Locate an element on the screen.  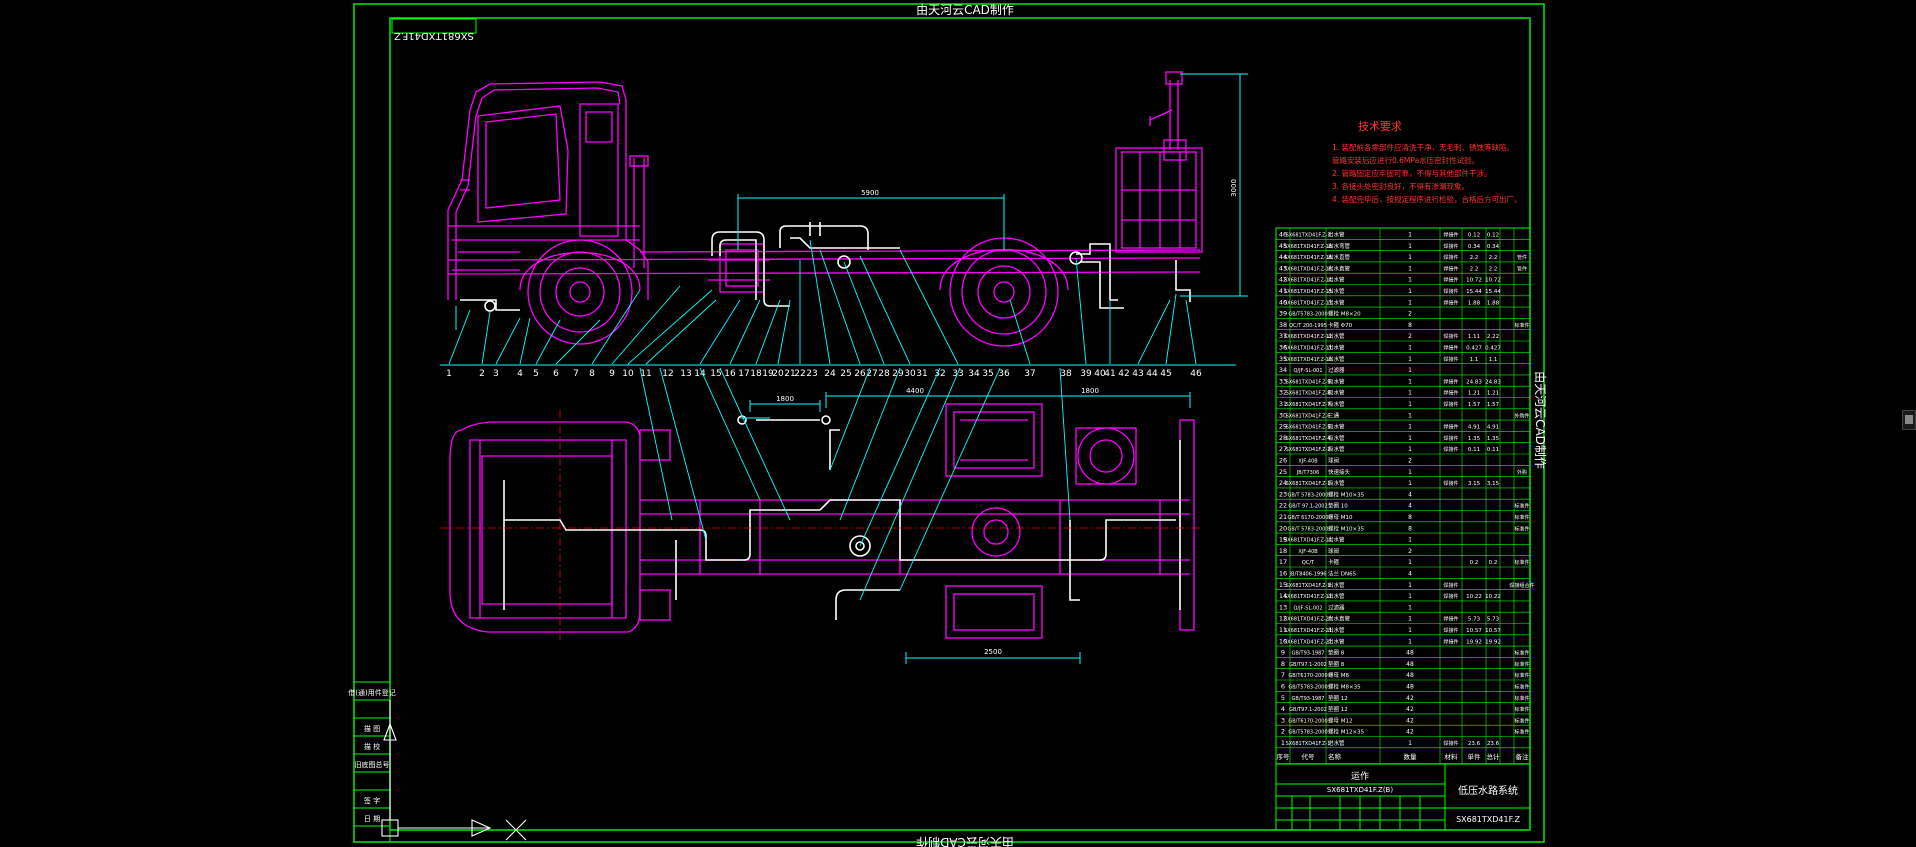
bom-cell-code: GB/T97.1-2002 is located at coordinates (1308, 710).